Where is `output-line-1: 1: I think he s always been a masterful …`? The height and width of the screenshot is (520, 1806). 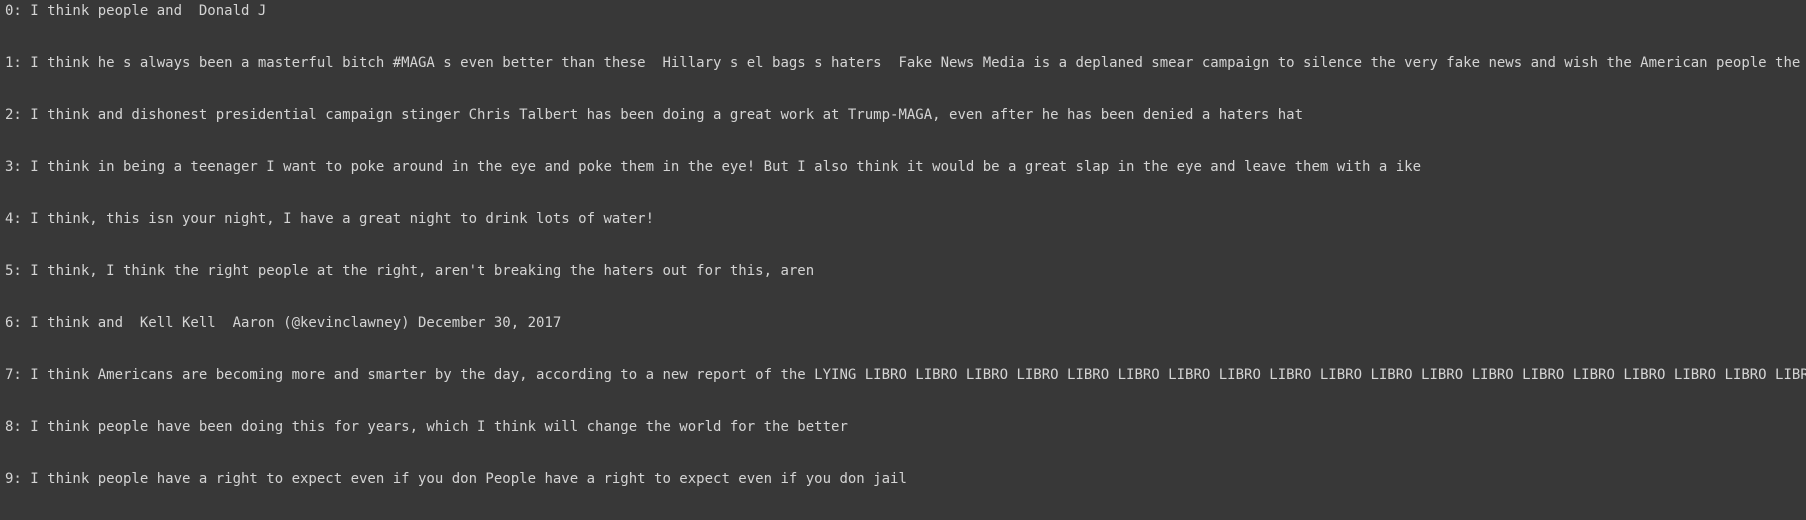 output-line-1: 1: I think he s always been a masterful … is located at coordinates (905, 63).